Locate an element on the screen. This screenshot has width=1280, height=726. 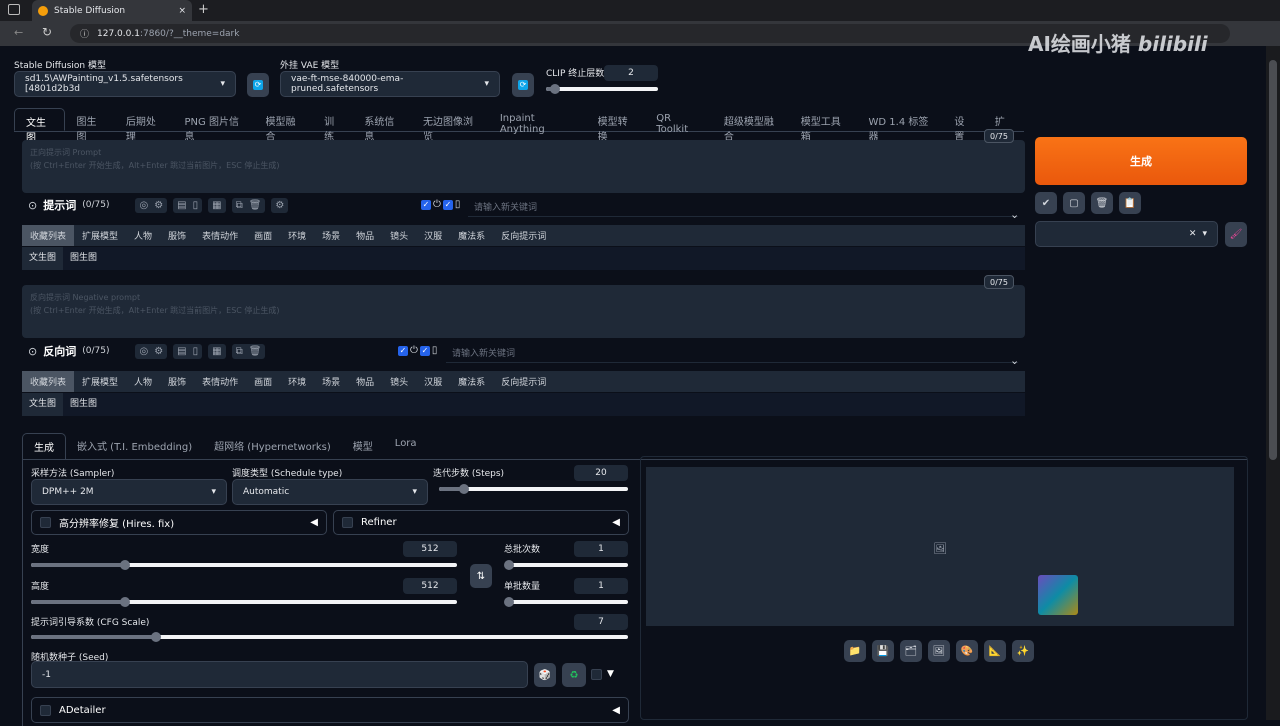
zip-button: 🗂 is located at coordinates (911, 651).